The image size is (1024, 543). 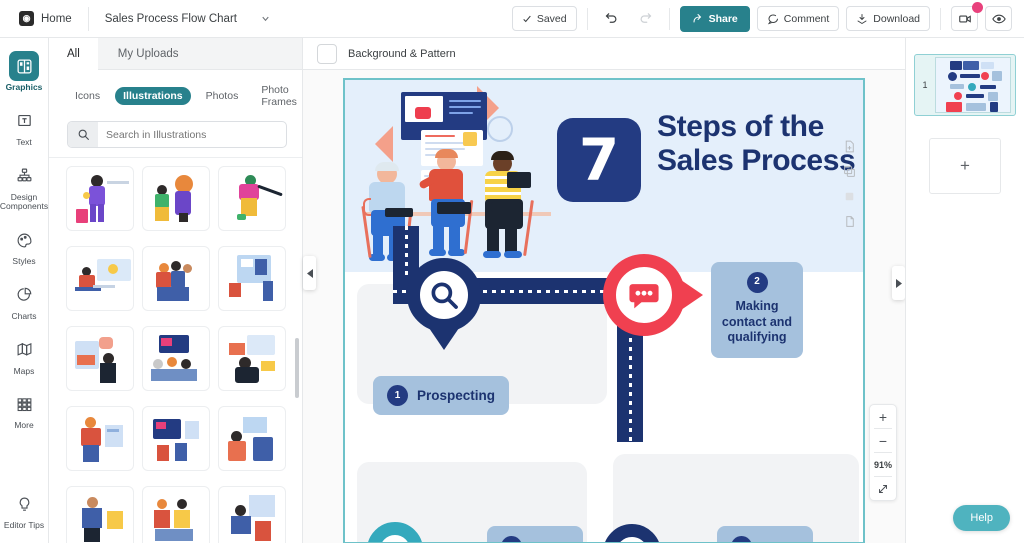 What do you see at coordinates (535, 534) in the screenshot?
I see `step-4-label` at bounding box center [535, 534].